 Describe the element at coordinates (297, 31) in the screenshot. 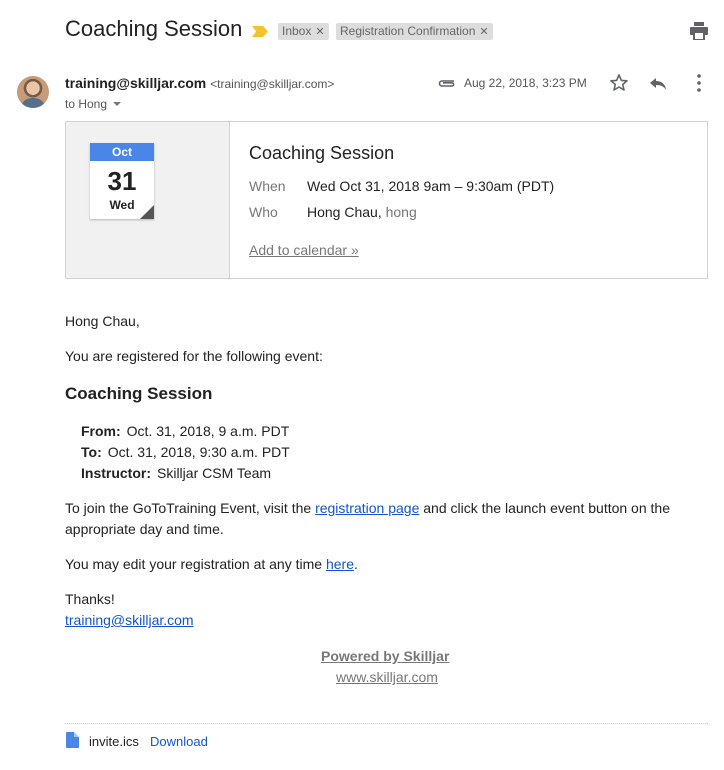

I see `label-chip-text: Inbox` at that location.